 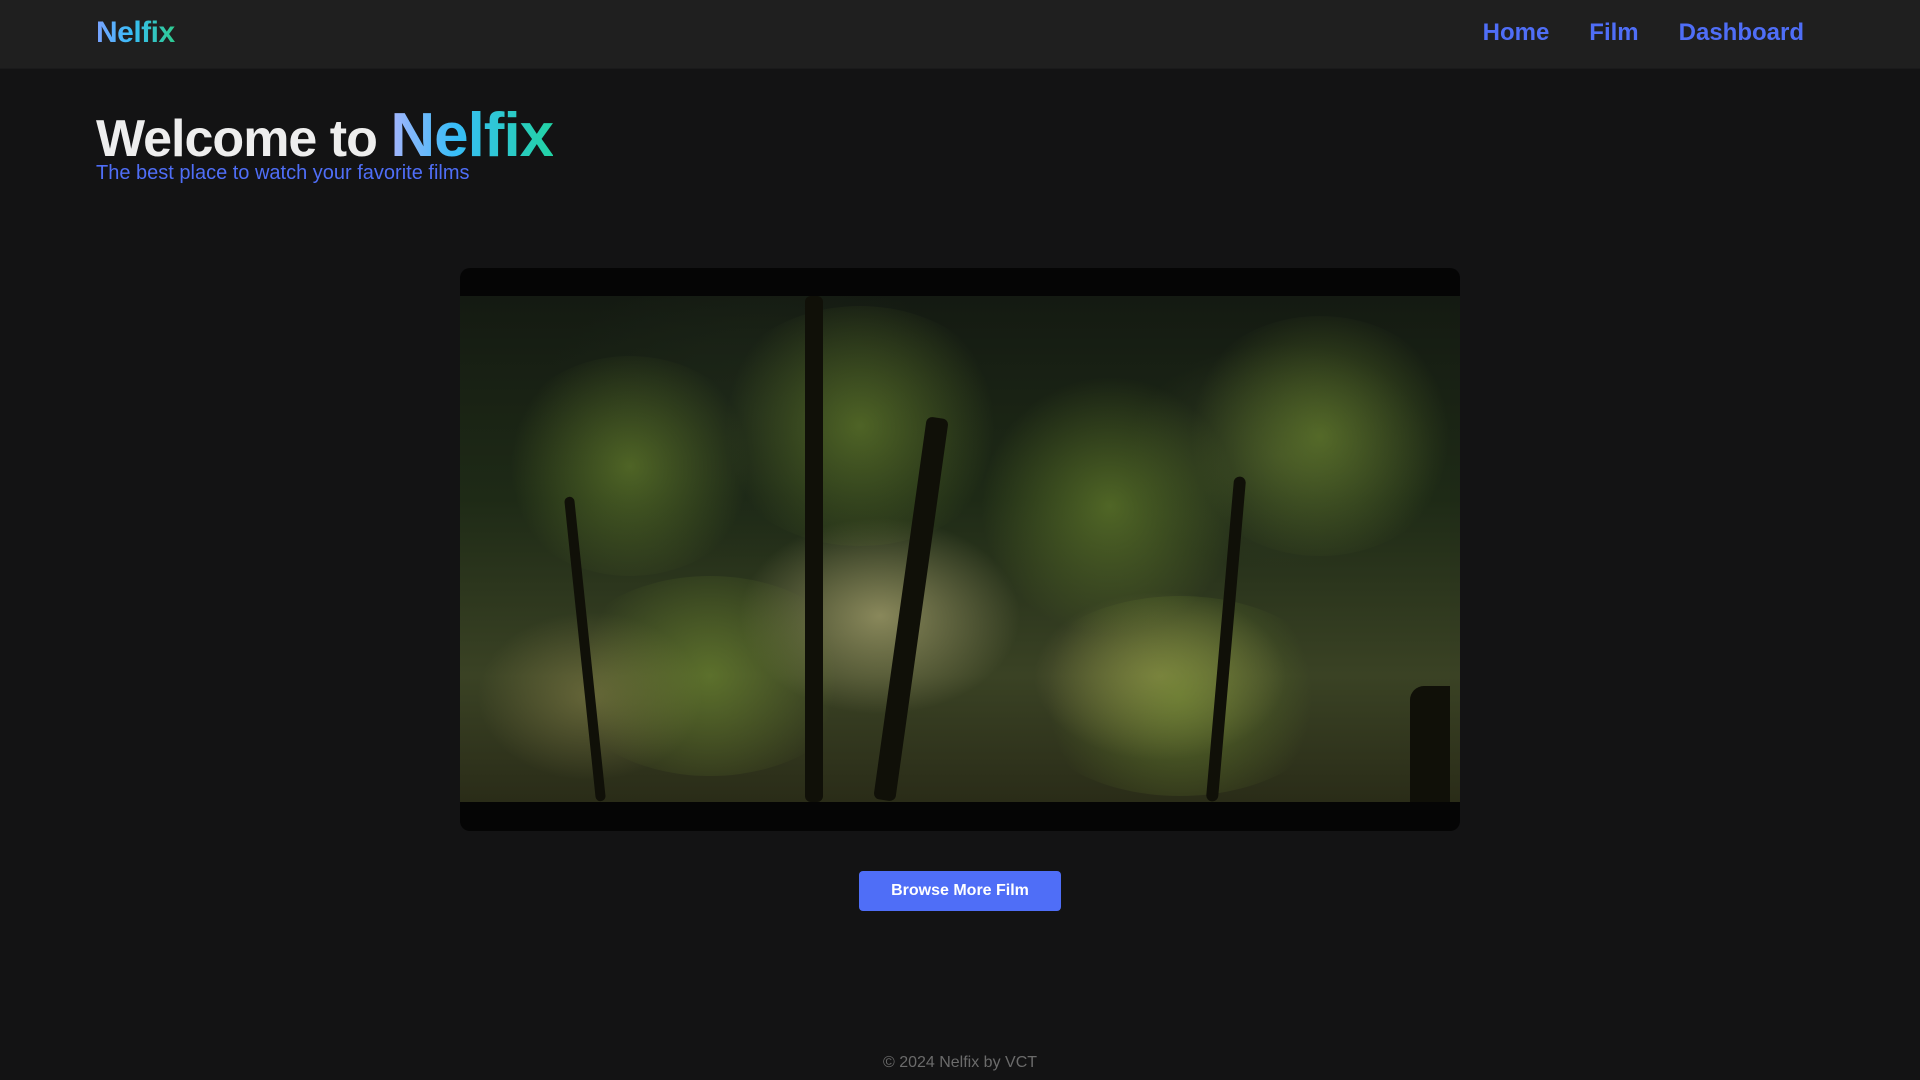 I want to click on hero-title-brand: Nelfix, so click(x=472, y=135).